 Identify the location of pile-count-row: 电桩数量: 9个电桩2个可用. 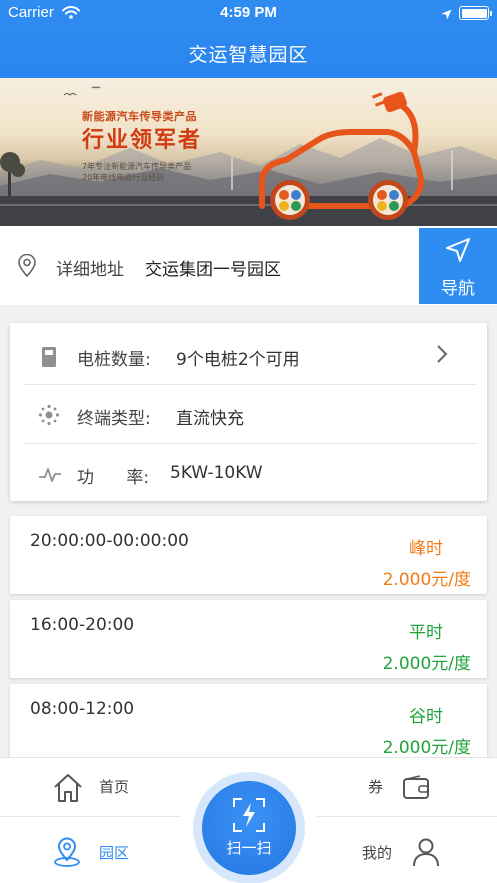
(248, 354).